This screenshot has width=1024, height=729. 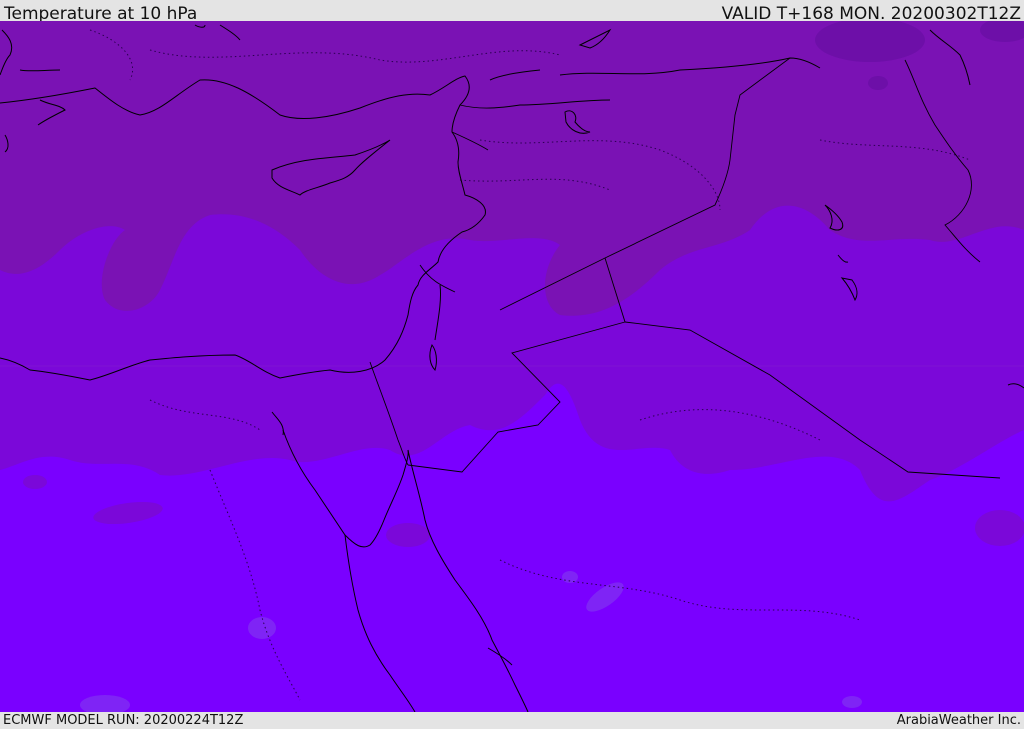 I want to click on credit-label: ArabiaWeather Inc., so click(x=958, y=720).